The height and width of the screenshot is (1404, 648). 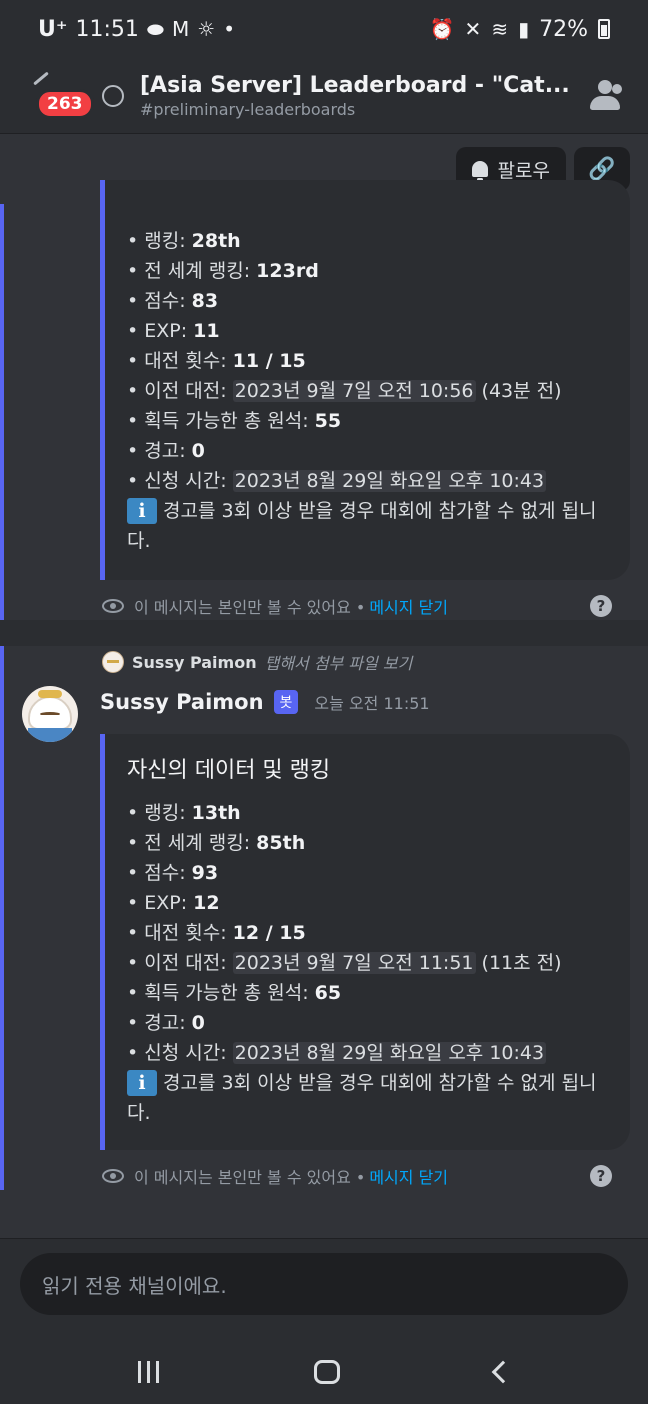 I want to click on field-rank: • 랭킹: 13th, so click(x=184, y=813).